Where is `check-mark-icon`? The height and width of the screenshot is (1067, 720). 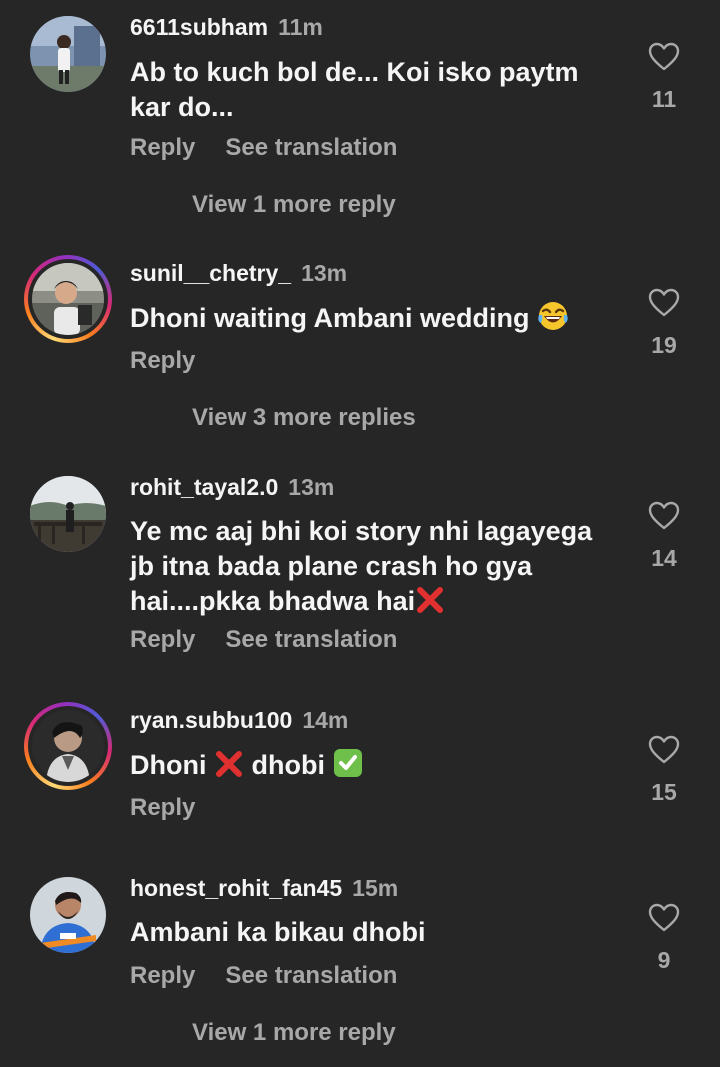
check-mark-icon is located at coordinates (348, 767).